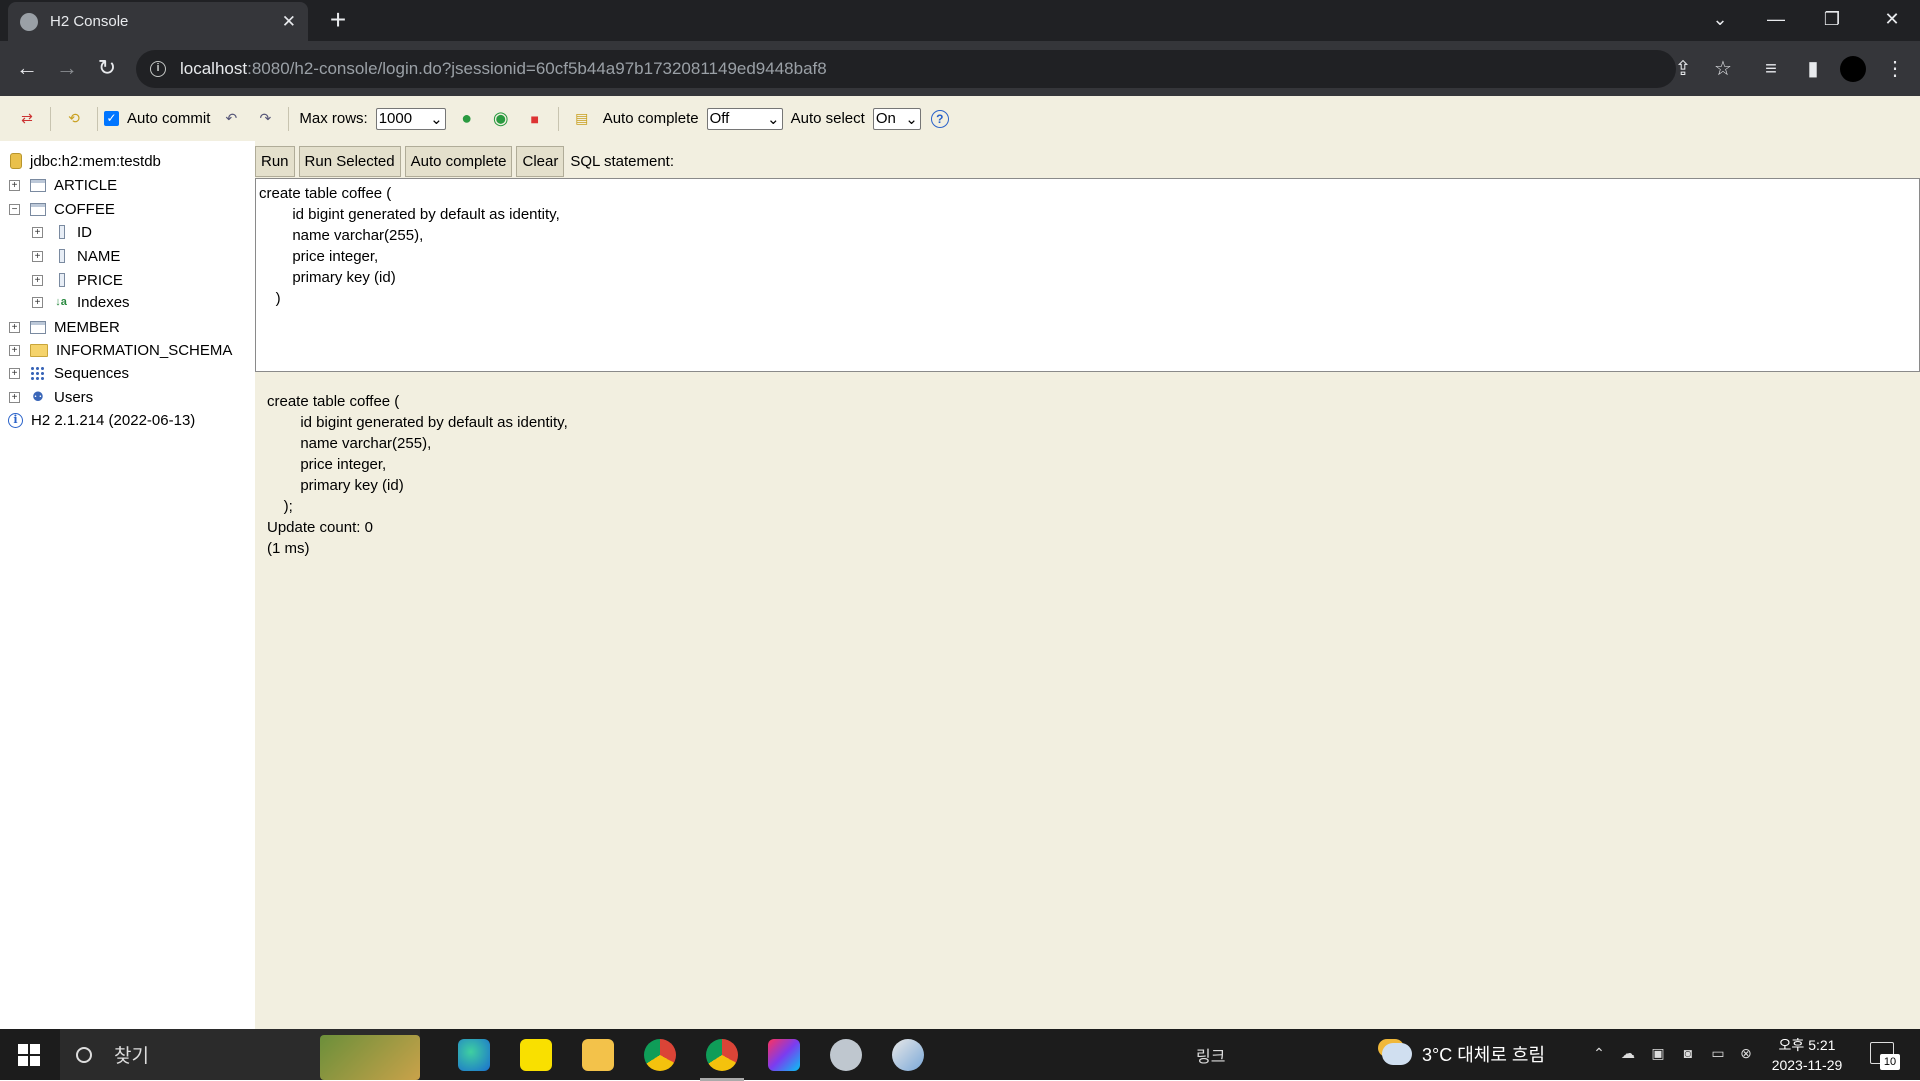 The width and height of the screenshot is (1920, 1081). Describe the element at coordinates (1628, 1054) in the screenshot. I see `cloud-offline-icon: ☁` at that location.